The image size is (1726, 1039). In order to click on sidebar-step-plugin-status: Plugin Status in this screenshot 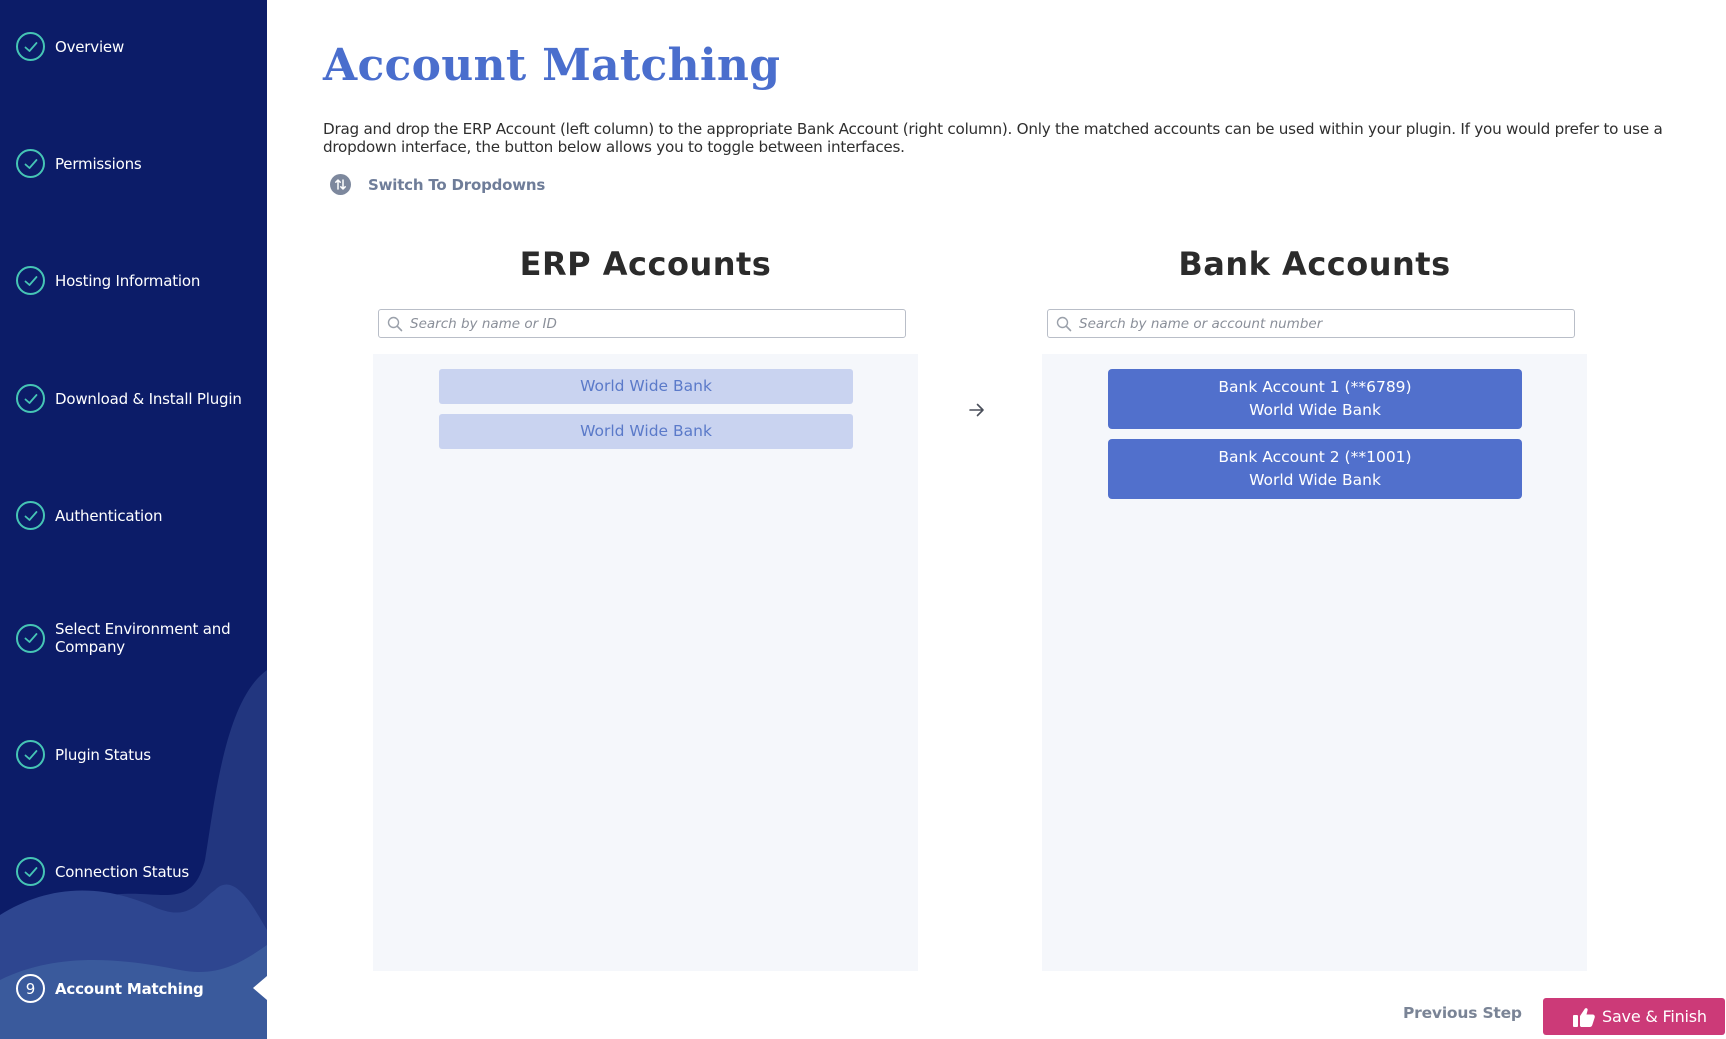, I will do `click(136, 754)`.